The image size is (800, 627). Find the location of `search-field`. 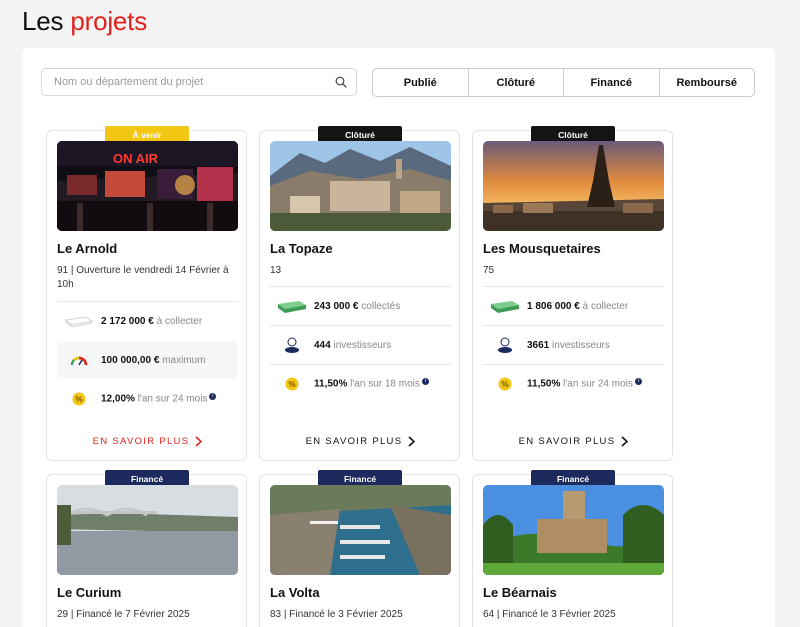

search-field is located at coordinates (199, 82).